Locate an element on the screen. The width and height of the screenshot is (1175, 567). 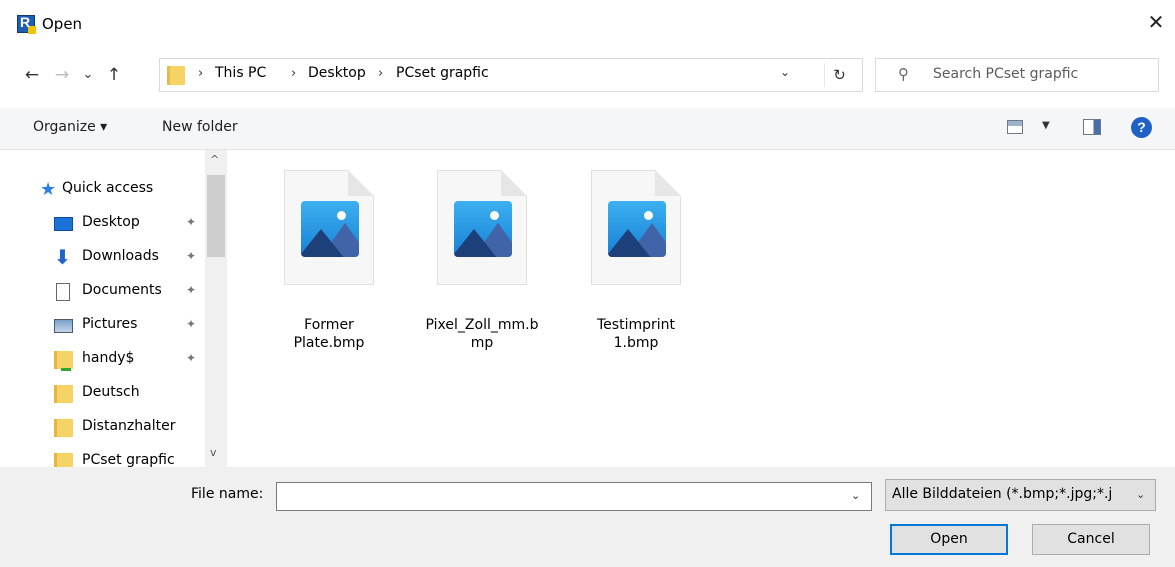
sidebar-item-desktop: Desktop ✦ is located at coordinates (102, 224).